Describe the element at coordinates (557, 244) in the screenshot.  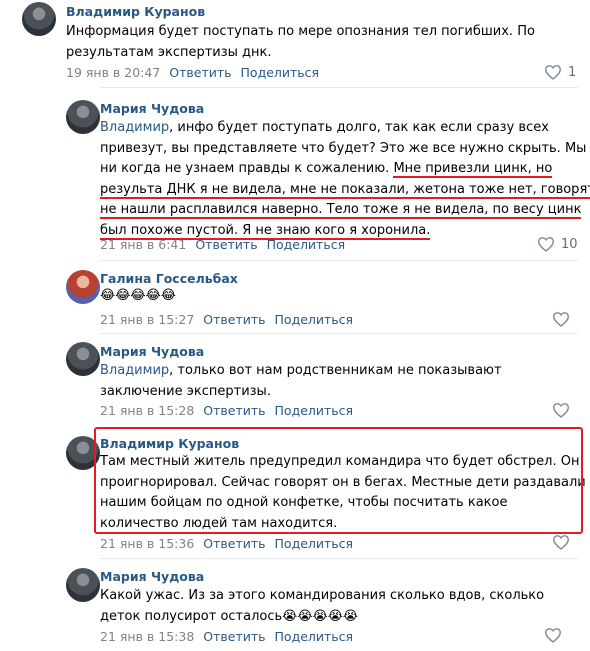
I see `like-button: 10` at that location.